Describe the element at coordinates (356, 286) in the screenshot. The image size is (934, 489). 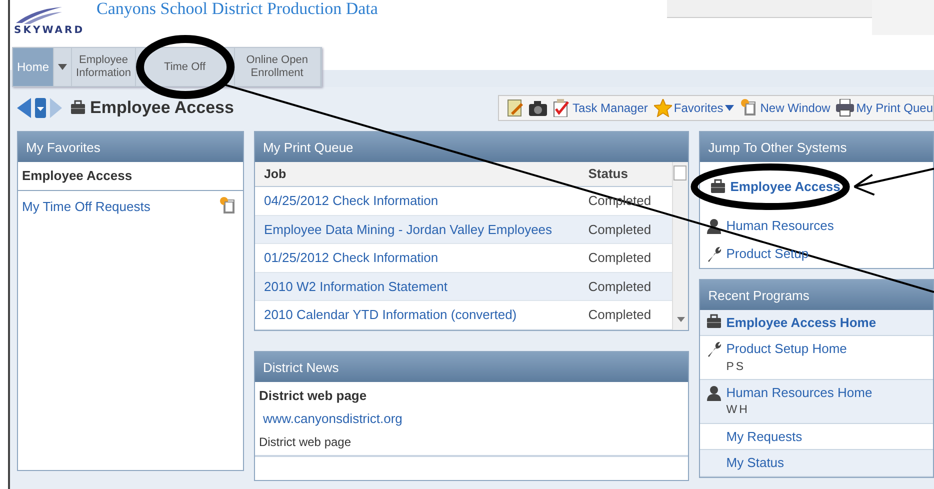
I see `print-job-link: 2010 W2 Information Statement` at that location.